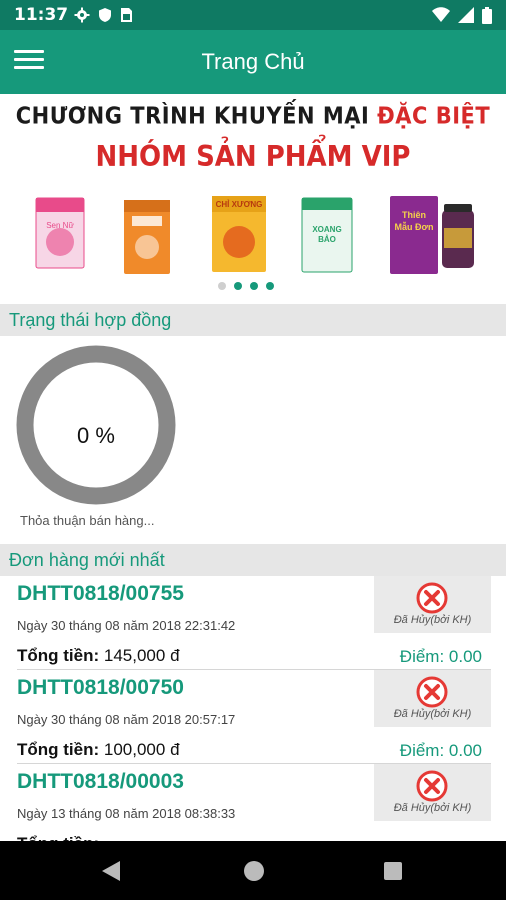 The image size is (506, 900). I want to click on svg-text: XOANG, so click(326, 229).